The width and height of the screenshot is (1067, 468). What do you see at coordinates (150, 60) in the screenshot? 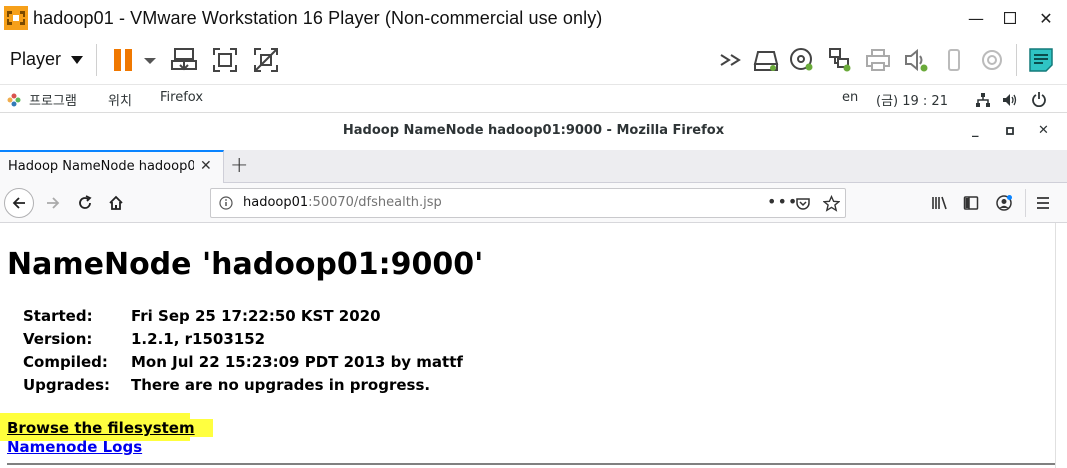
I see `pause-dropdown-icon` at bounding box center [150, 60].